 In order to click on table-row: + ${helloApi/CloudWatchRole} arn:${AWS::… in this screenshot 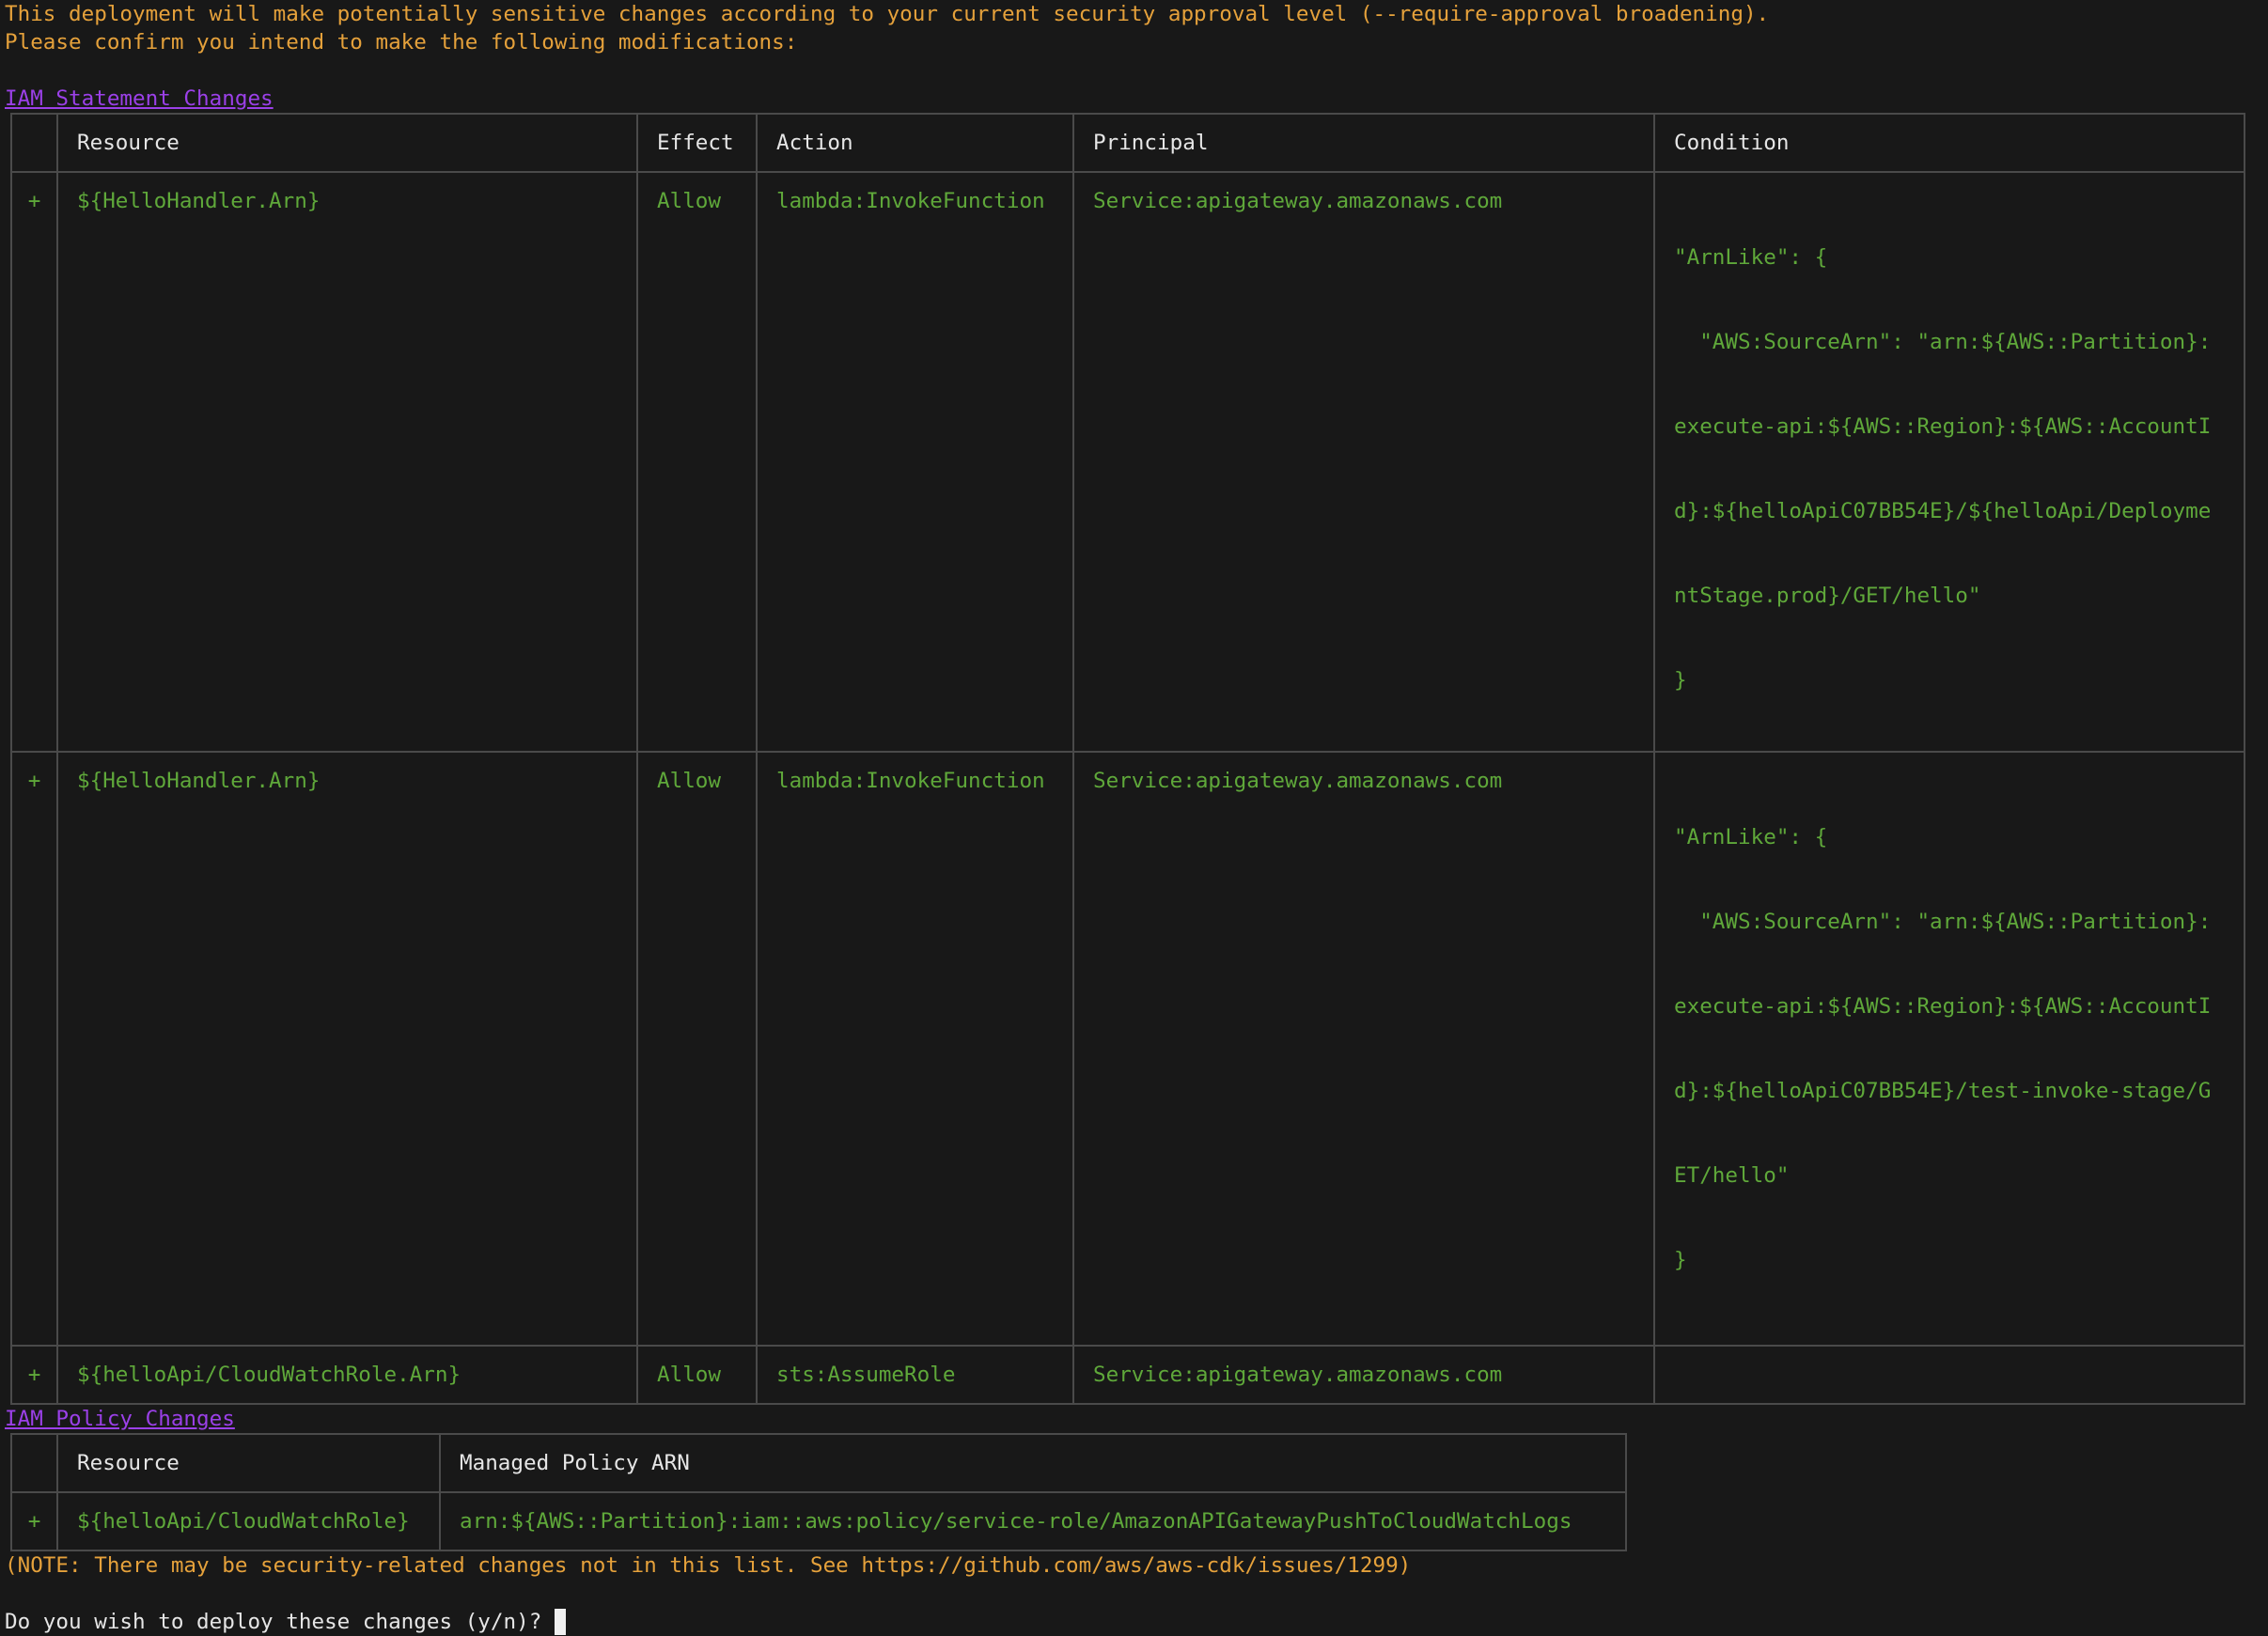, I will do `click(818, 1521)`.